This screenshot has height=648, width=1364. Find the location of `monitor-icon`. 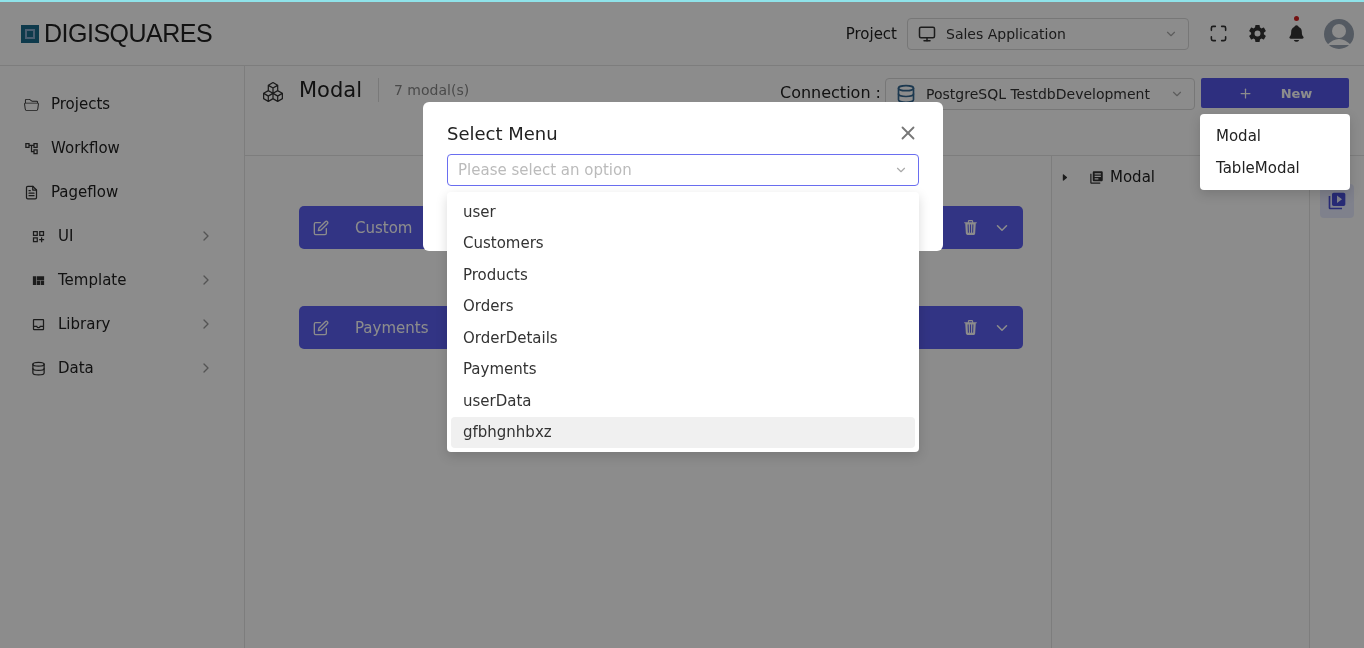

monitor-icon is located at coordinates (927, 33).